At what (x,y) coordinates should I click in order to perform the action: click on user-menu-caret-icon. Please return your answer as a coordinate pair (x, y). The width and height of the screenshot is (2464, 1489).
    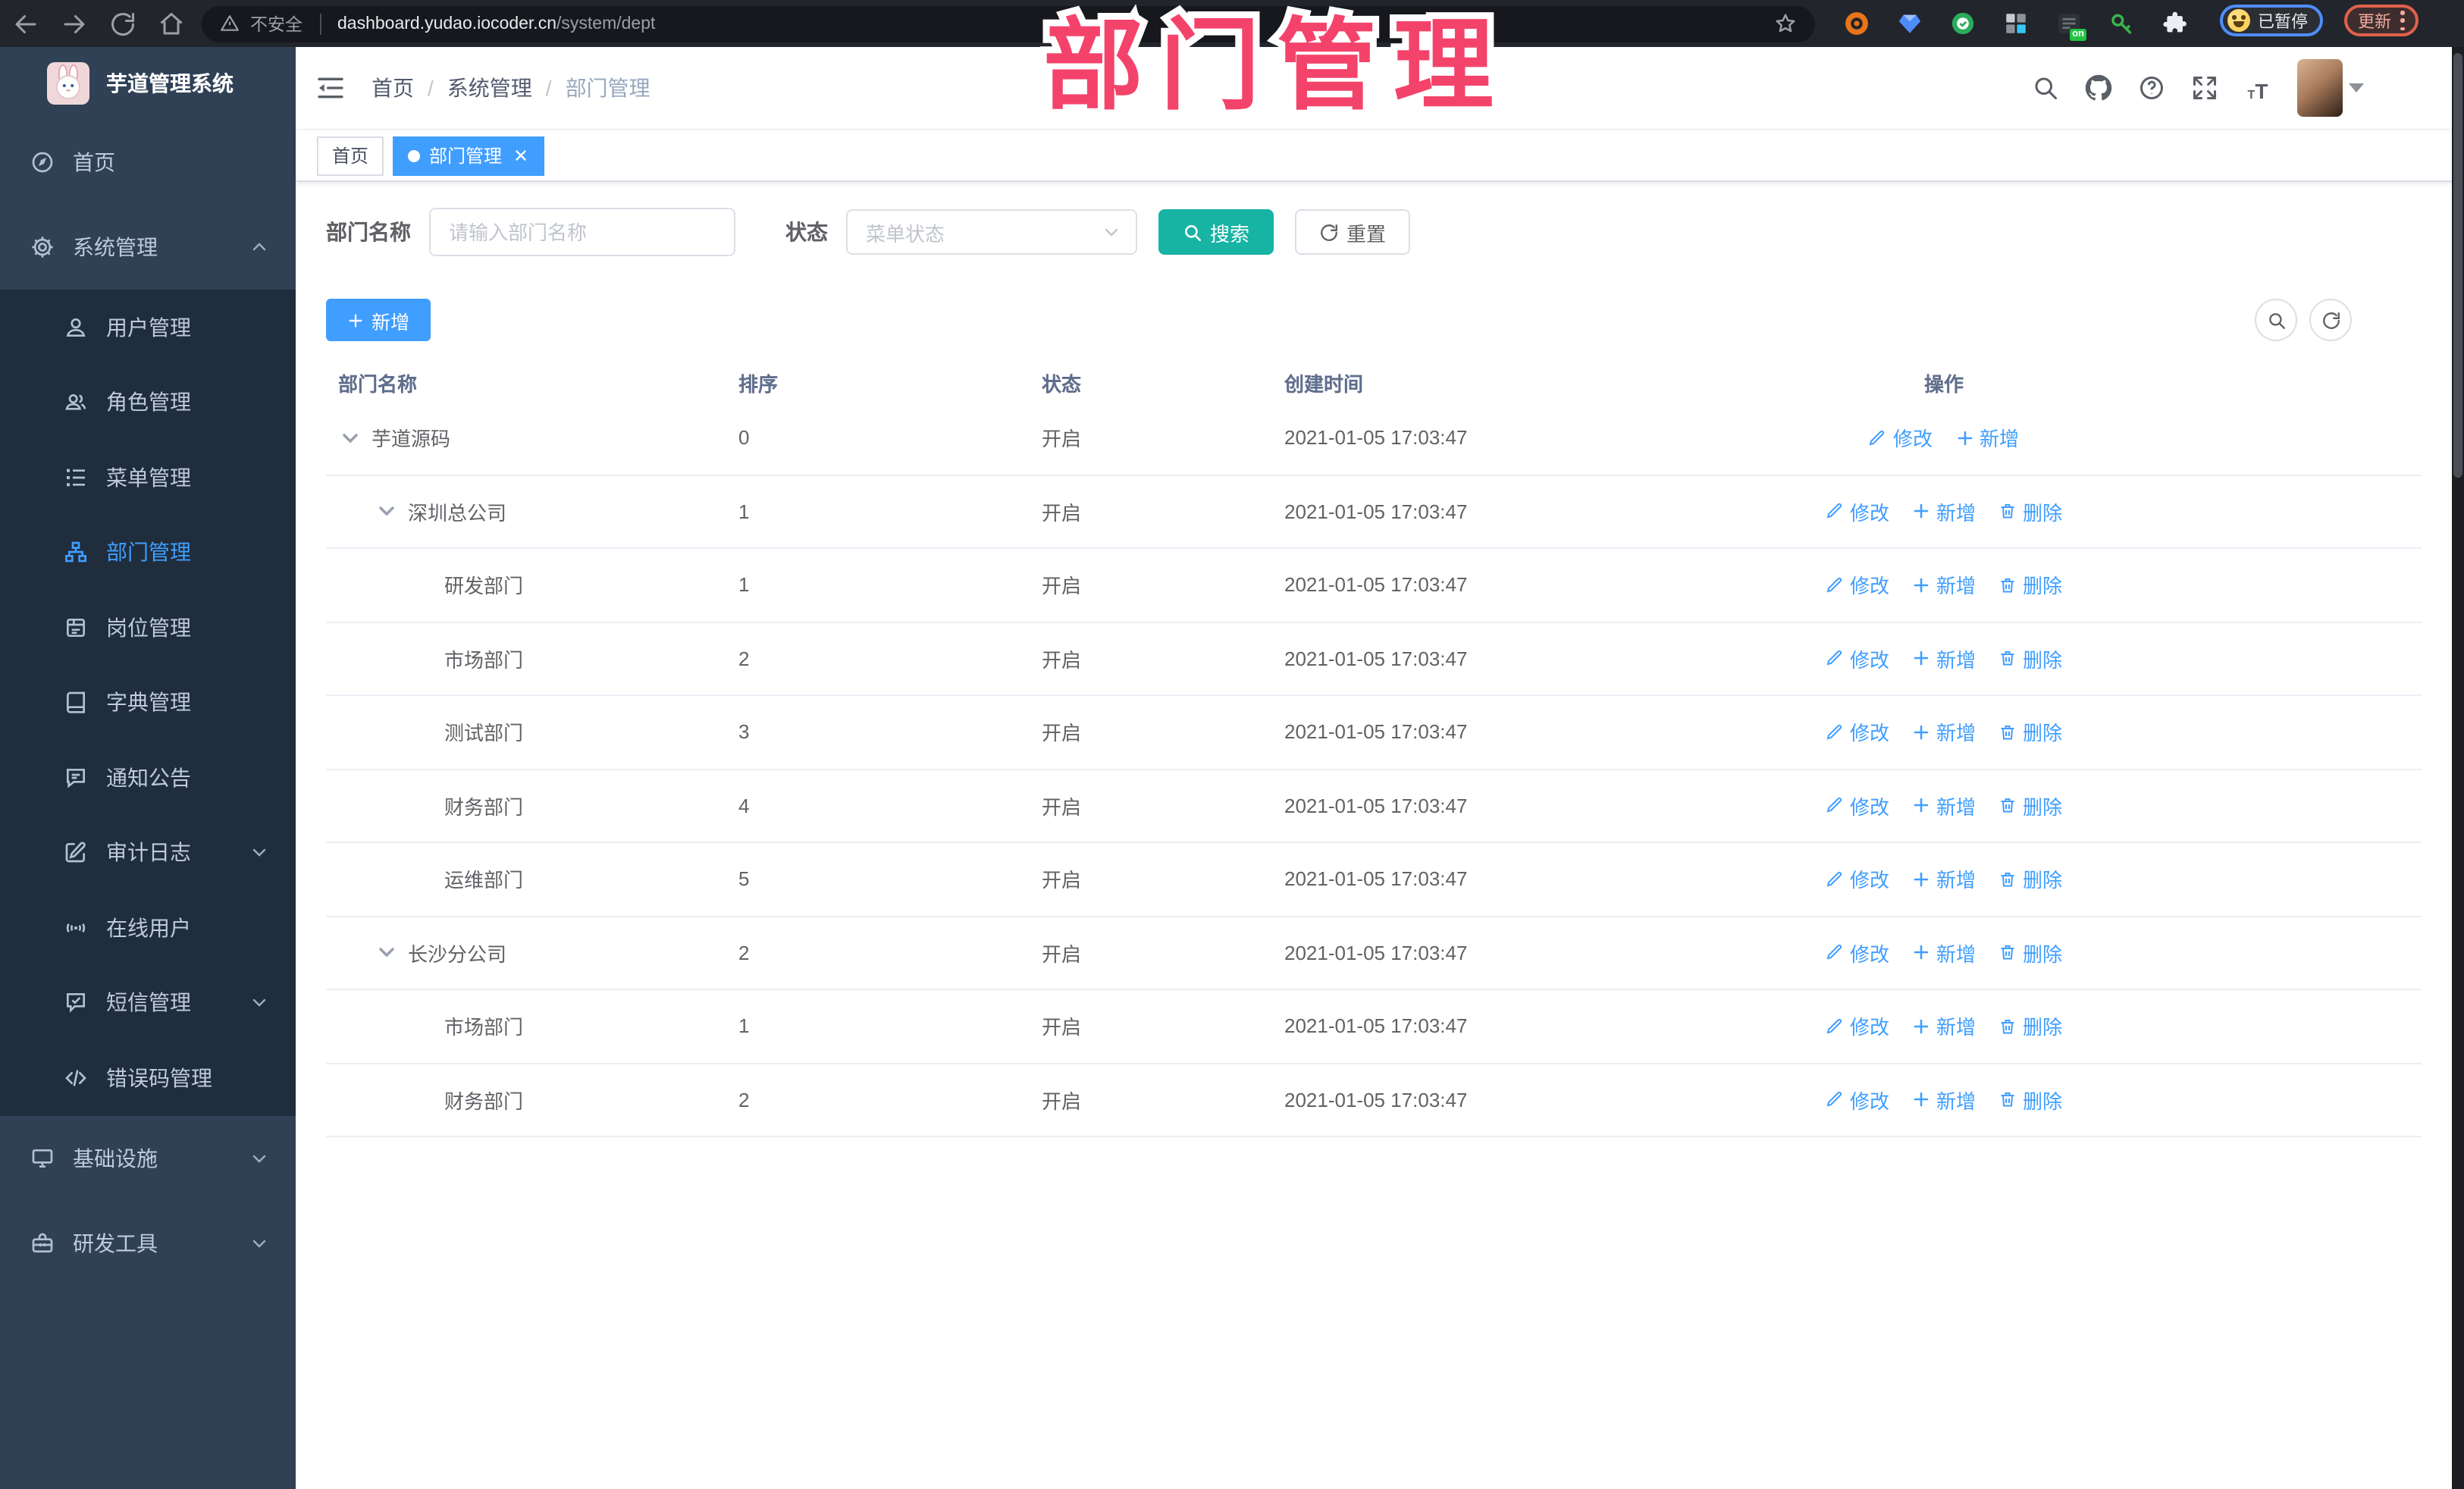
    Looking at the image, I should click on (2357, 87).